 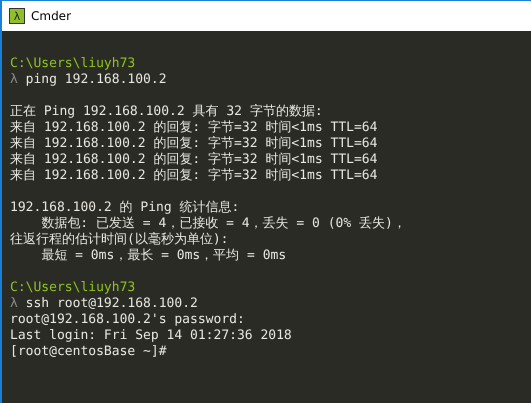 I want to click on output-line: 数据包: 已发送 = 4，已接收 = 4，丢失 = 0 (0% 丢失)，, so click(x=223, y=224).